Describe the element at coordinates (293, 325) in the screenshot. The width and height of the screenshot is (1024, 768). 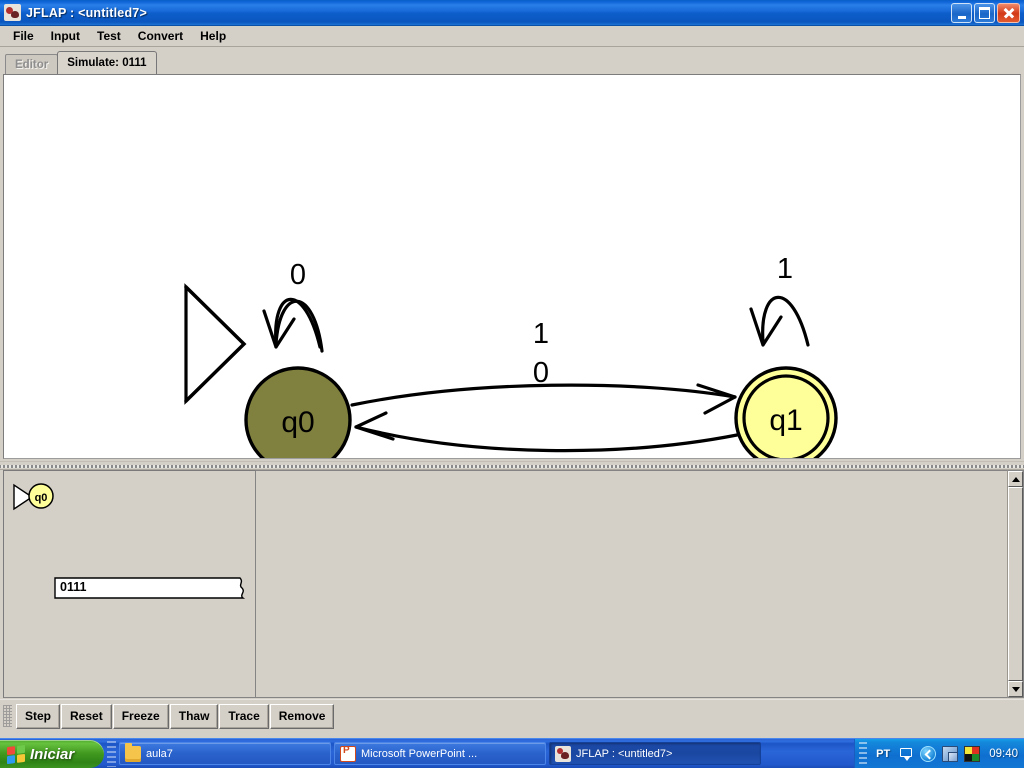
I see `transition-q0-q0` at that location.